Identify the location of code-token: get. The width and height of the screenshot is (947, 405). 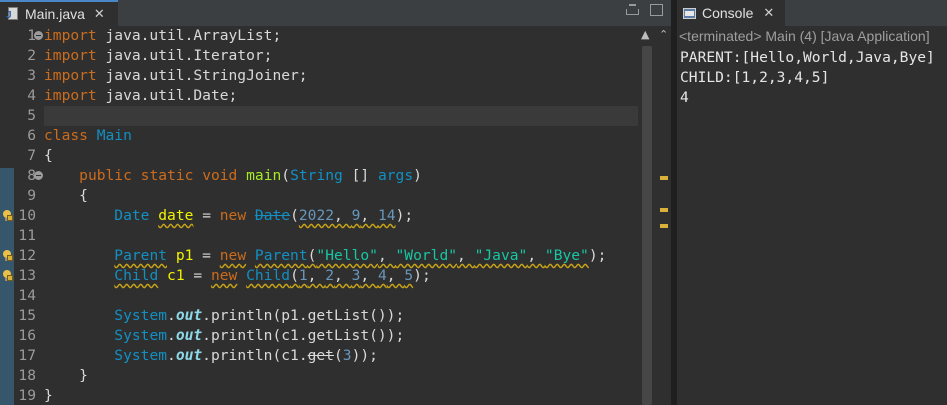
(320, 355).